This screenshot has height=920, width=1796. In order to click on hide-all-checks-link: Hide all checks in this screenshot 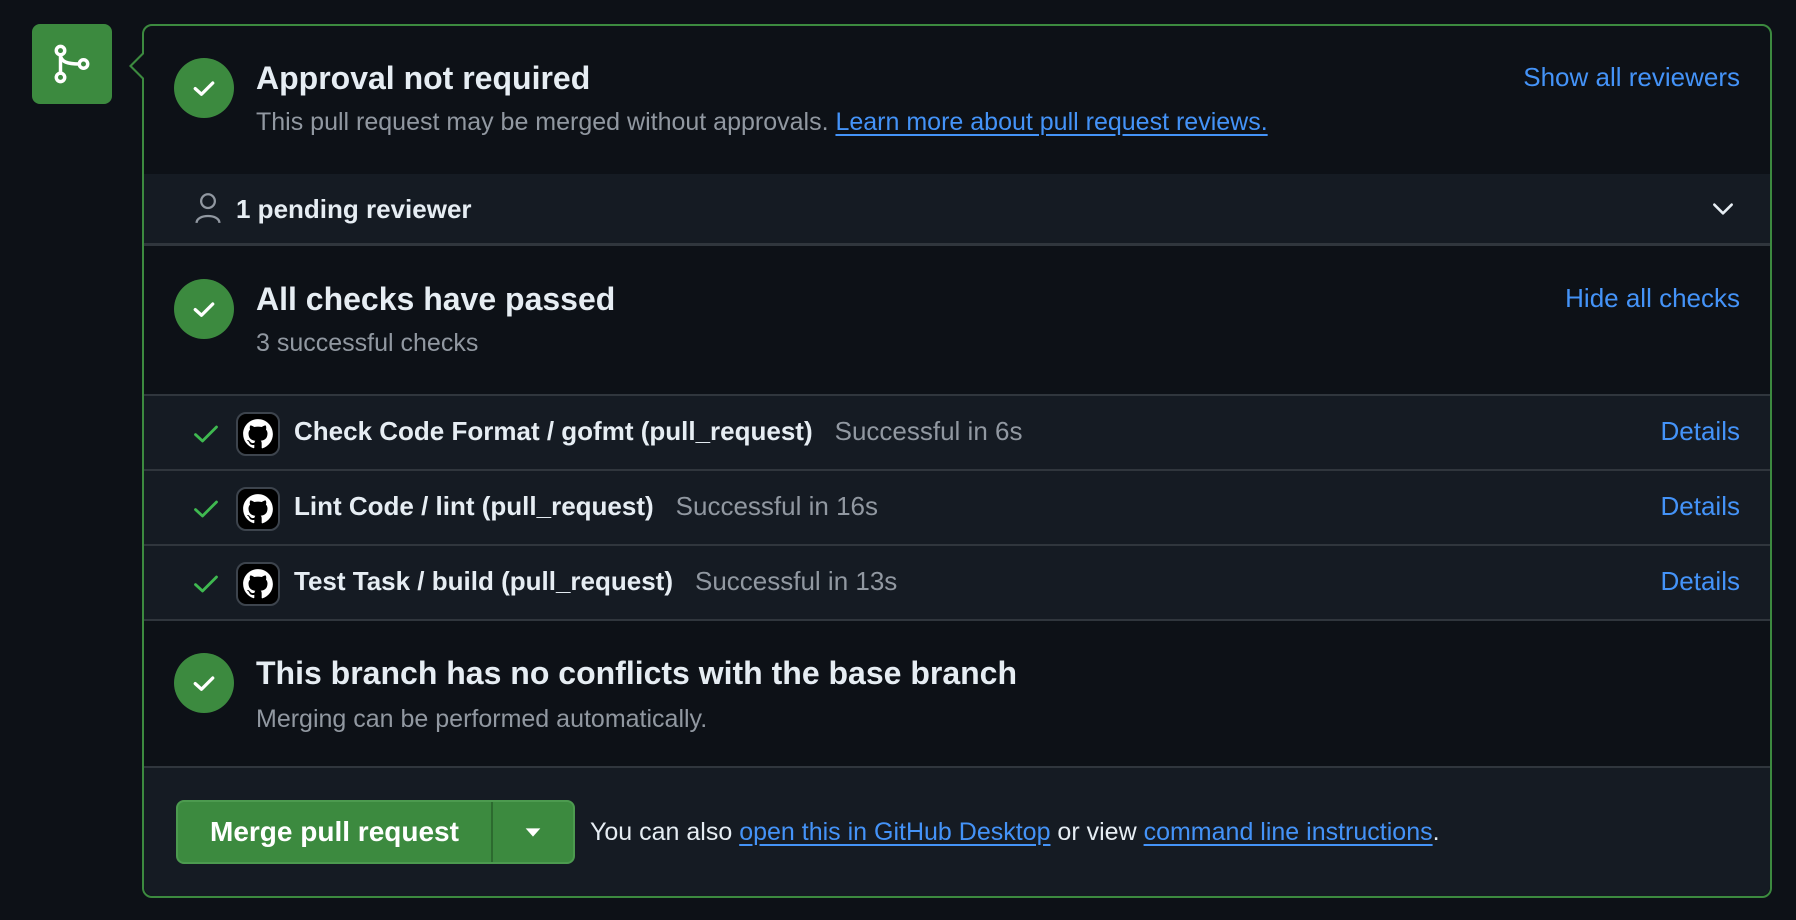, I will do `click(1652, 298)`.